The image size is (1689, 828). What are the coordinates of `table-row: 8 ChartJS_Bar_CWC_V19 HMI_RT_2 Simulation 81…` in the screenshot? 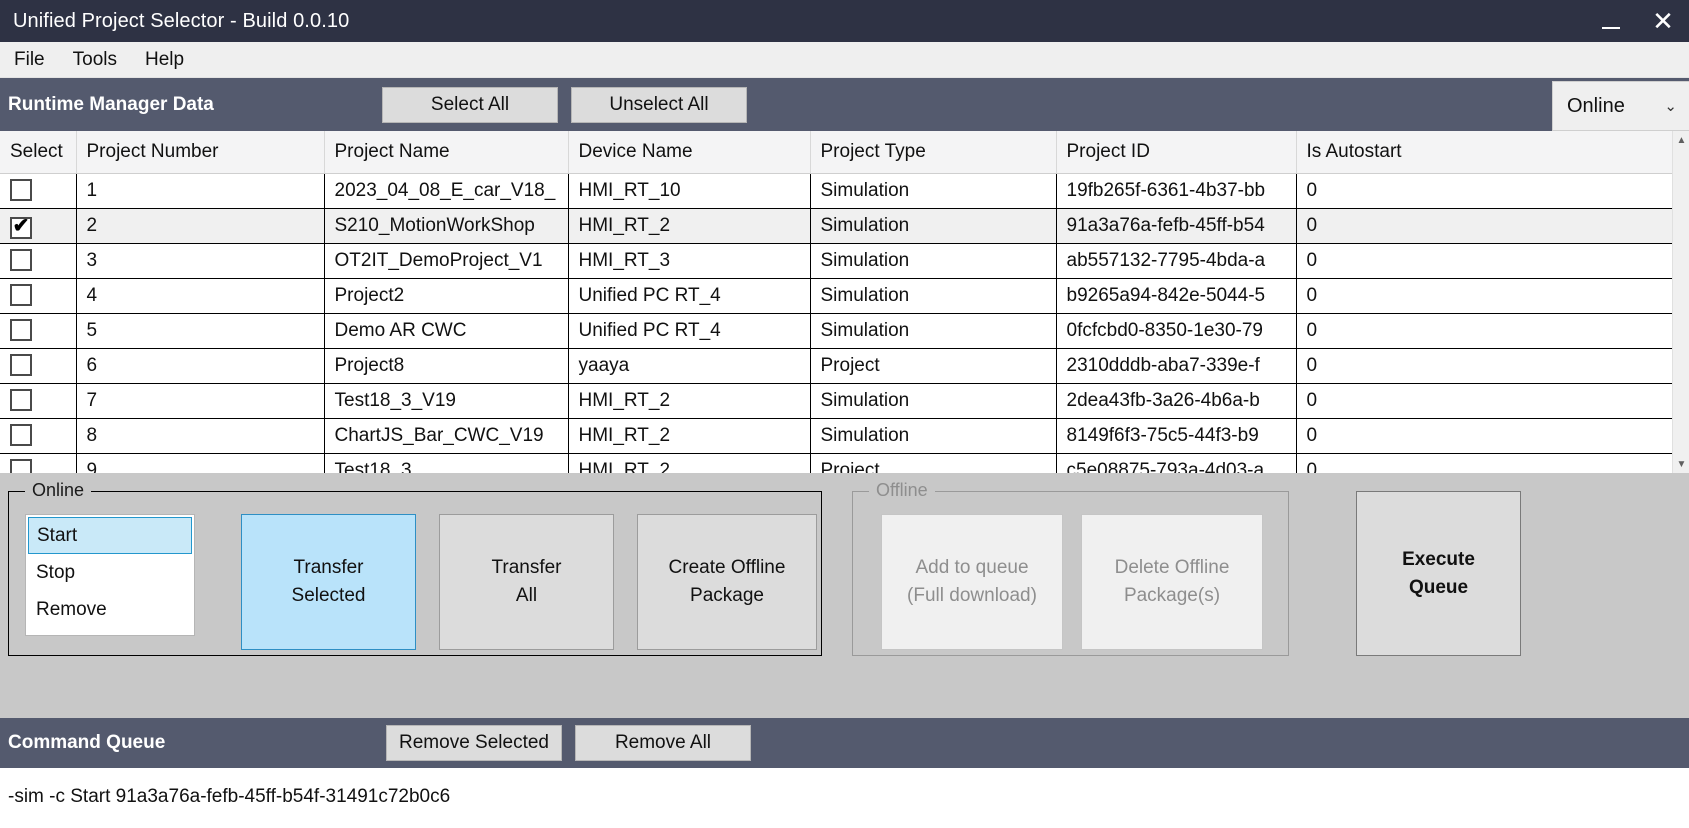 It's located at (836, 436).